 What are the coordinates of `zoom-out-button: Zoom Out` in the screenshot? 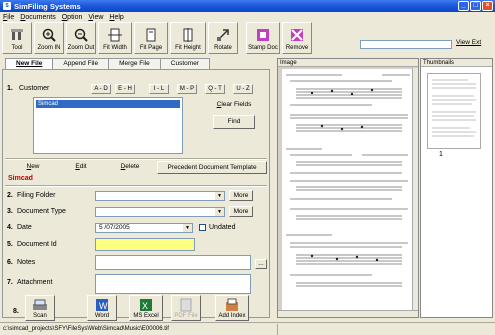 It's located at (81, 38).